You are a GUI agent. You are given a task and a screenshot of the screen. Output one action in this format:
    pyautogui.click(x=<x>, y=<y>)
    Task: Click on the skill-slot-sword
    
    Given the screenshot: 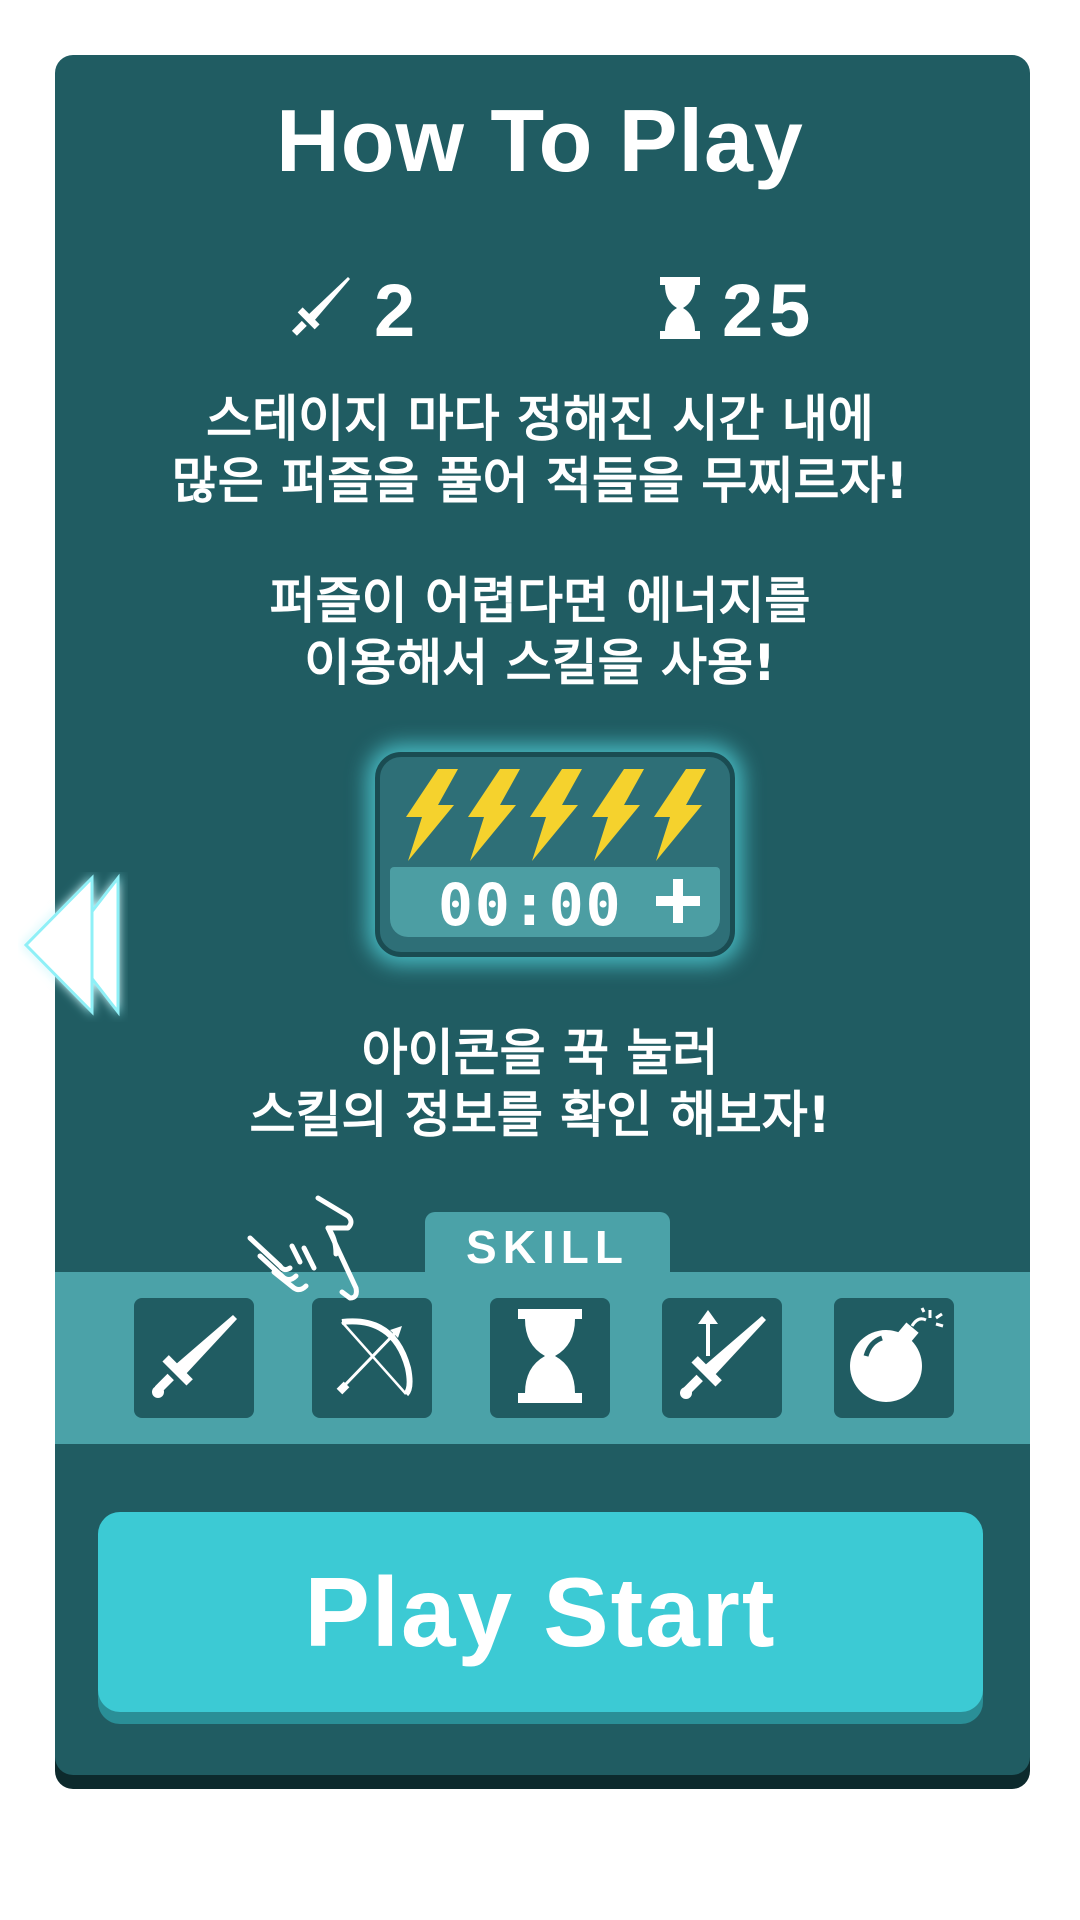 What is the action you would take?
    pyautogui.click(x=194, y=1358)
    